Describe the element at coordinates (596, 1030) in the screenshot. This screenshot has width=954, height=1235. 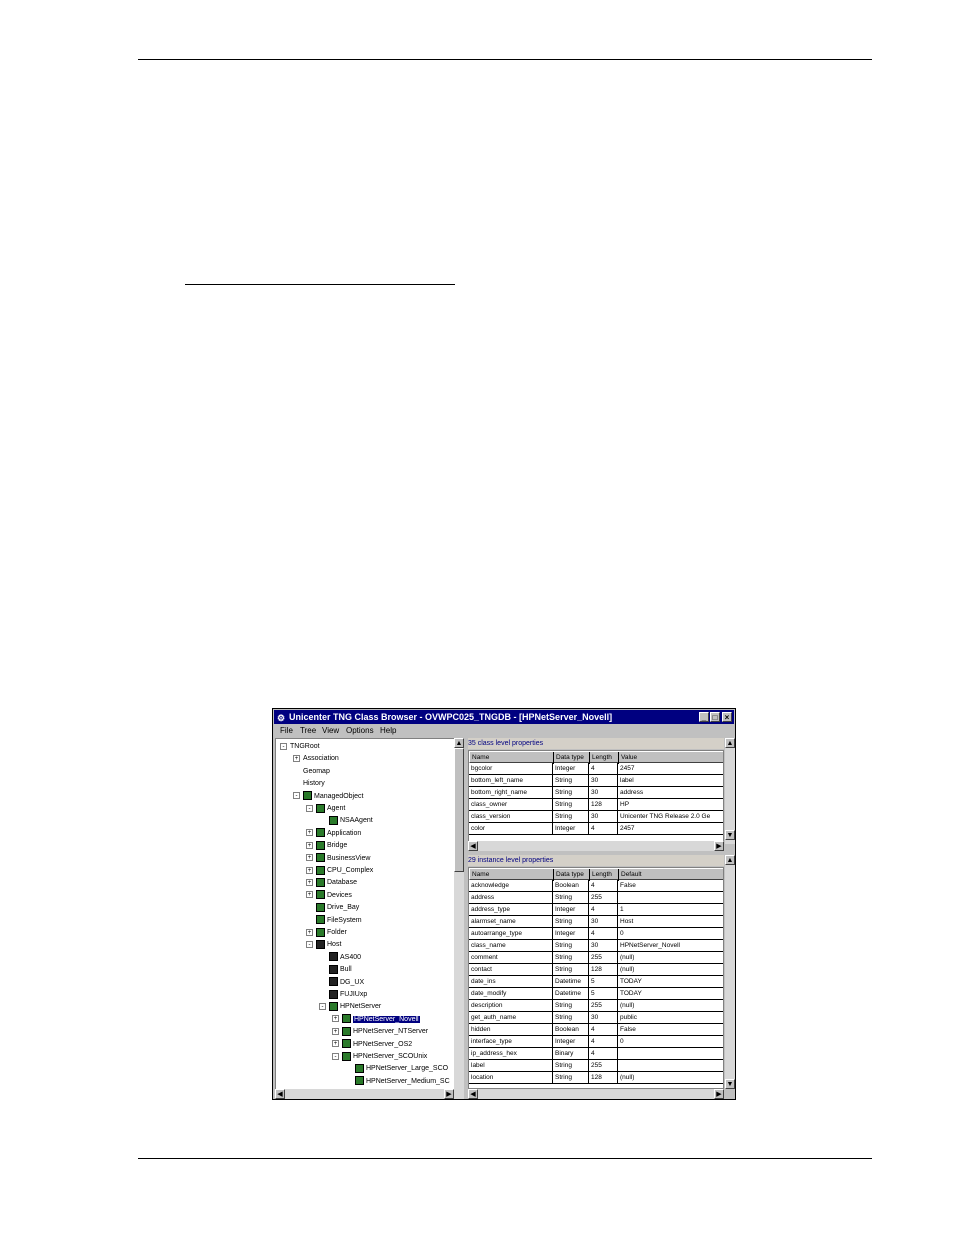
I see `grid-row: hidden Boolean 4 False` at that location.